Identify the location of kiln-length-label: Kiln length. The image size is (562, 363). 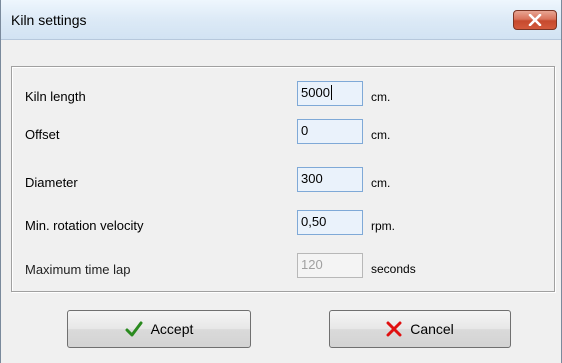
(55, 96).